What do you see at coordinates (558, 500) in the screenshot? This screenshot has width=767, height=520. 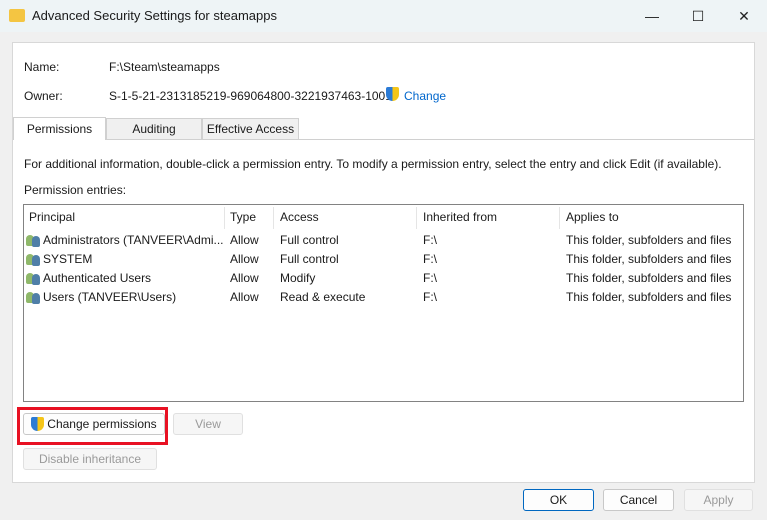 I see `ok-button: OK` at bounding box center [558, 500].